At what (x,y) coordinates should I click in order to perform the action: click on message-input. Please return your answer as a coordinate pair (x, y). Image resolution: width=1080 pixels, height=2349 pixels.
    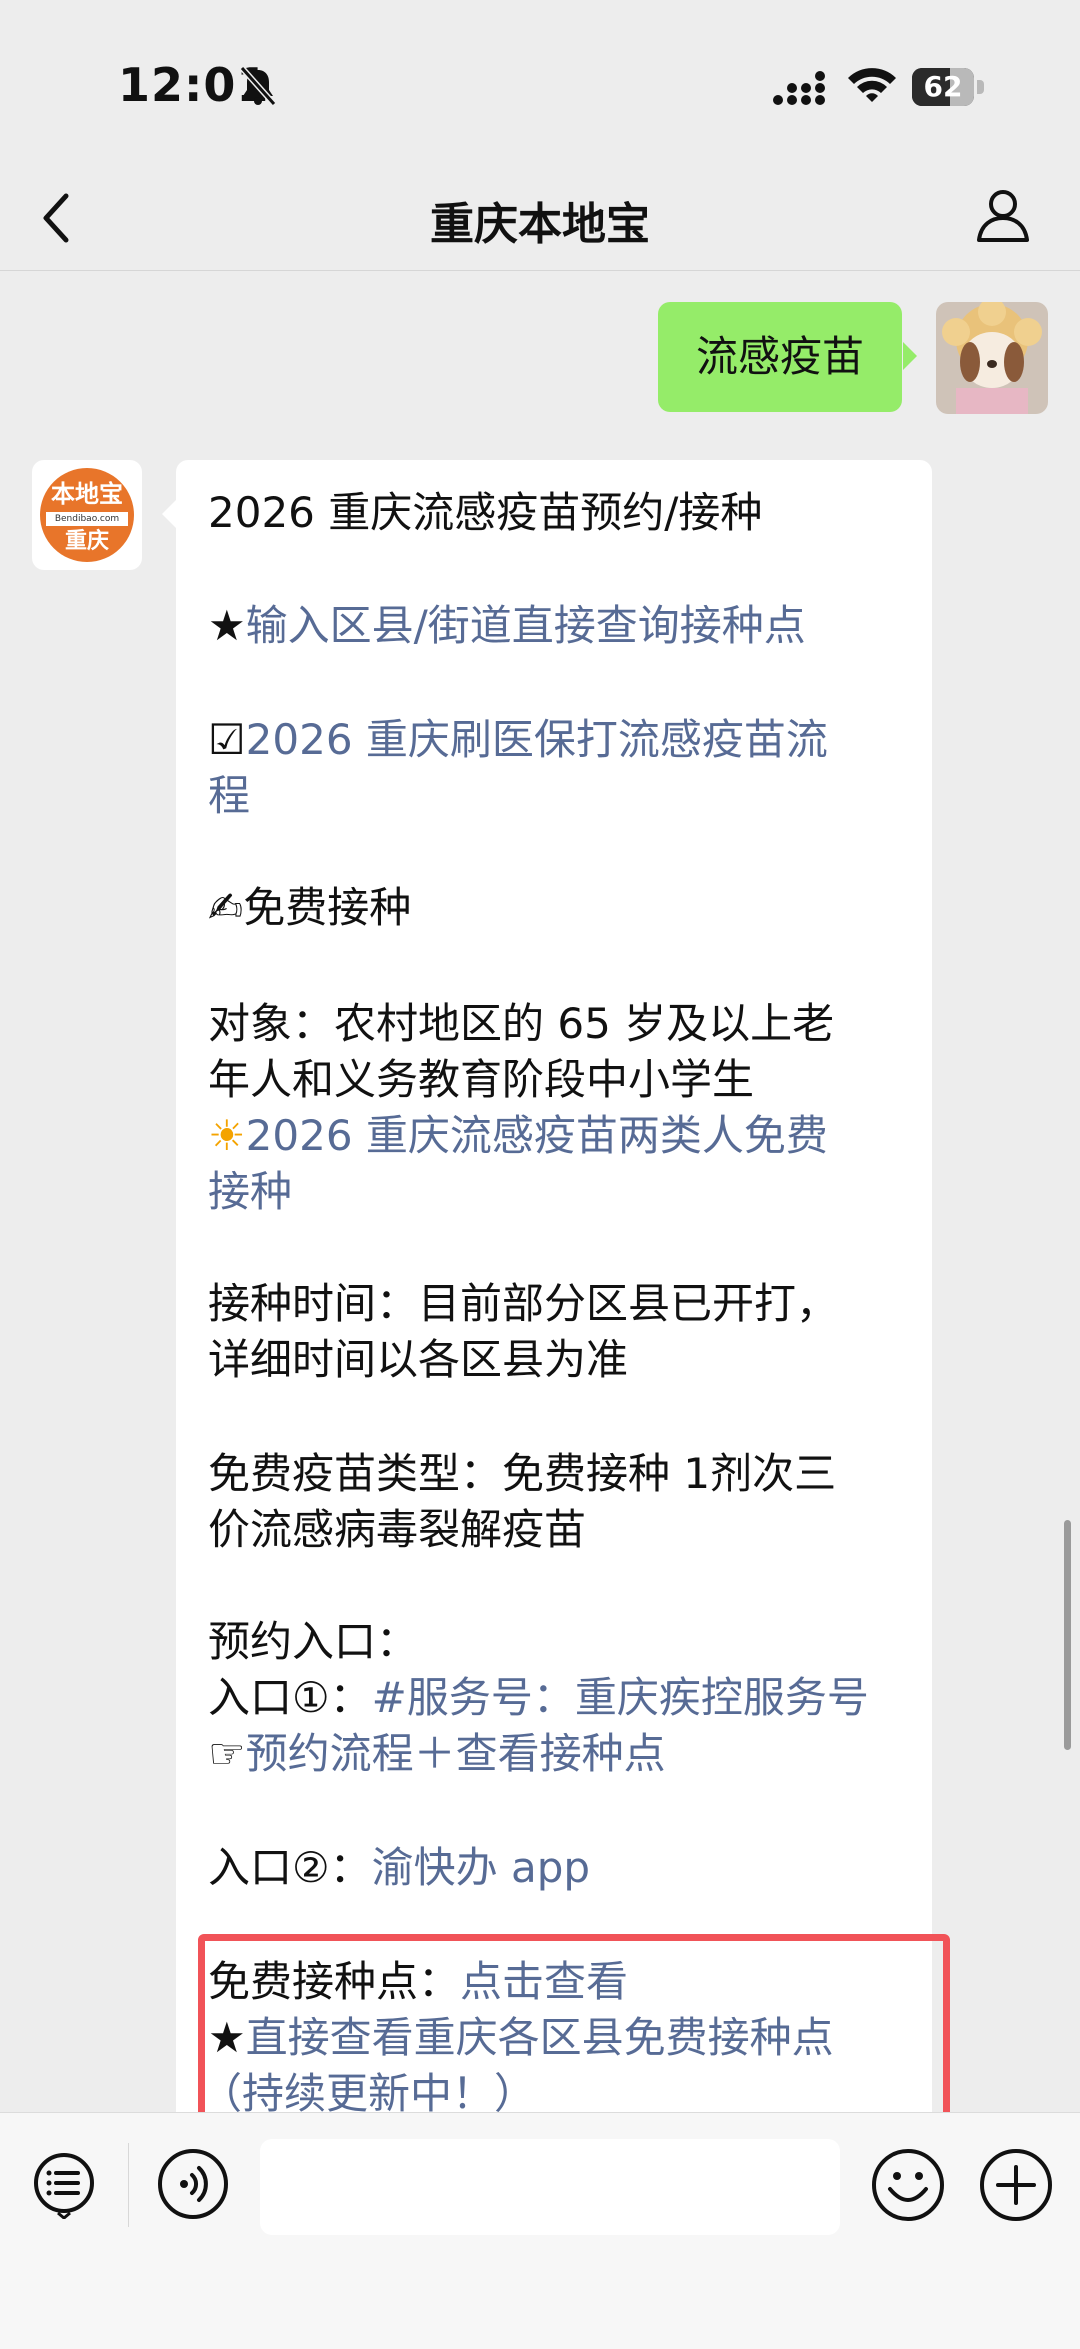
    Looking at the image, I should click on (550, 2187).